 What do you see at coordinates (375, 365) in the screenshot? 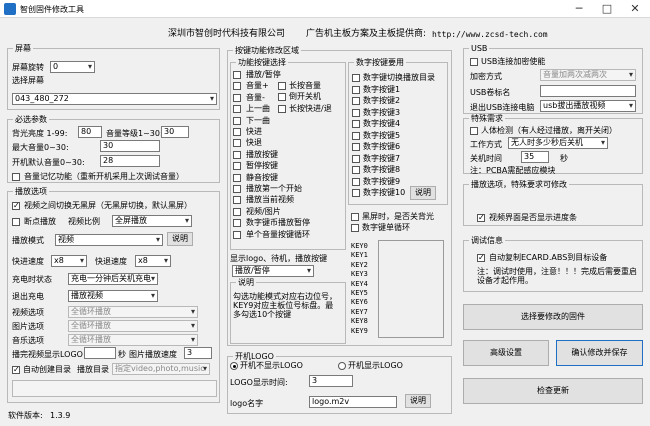
I see `show-logo-label: 开机显示LOGO` at bounding box center [375, 365].